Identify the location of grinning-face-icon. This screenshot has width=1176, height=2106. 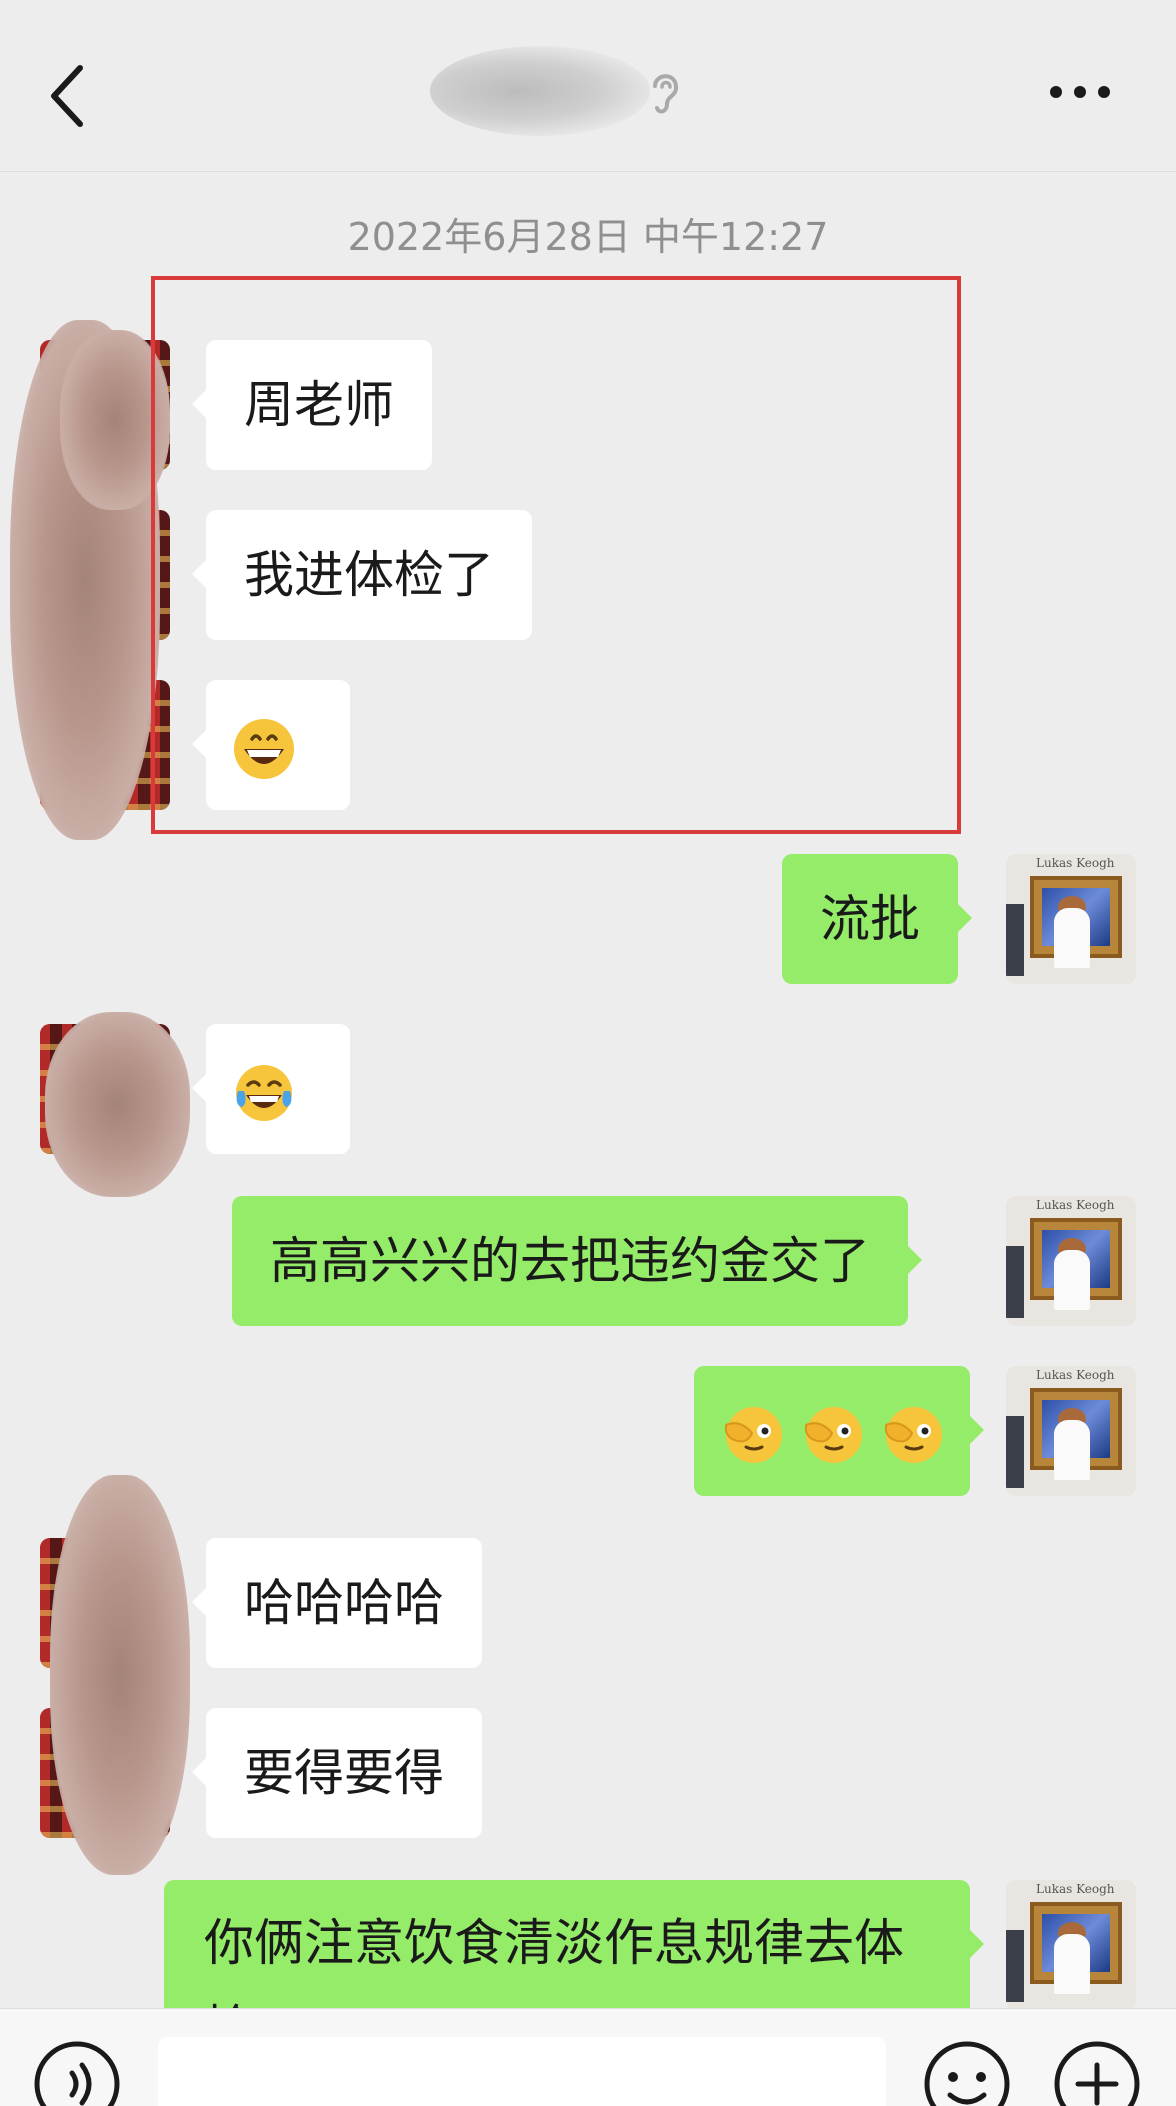
(264, 748).